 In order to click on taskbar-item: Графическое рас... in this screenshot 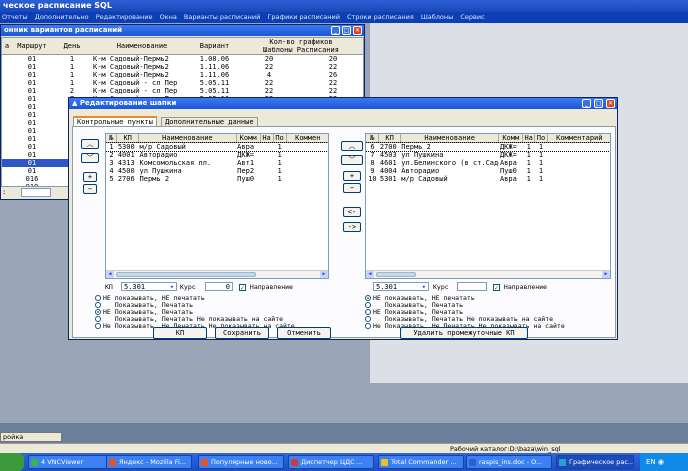, I will do `click(595, 462)`.